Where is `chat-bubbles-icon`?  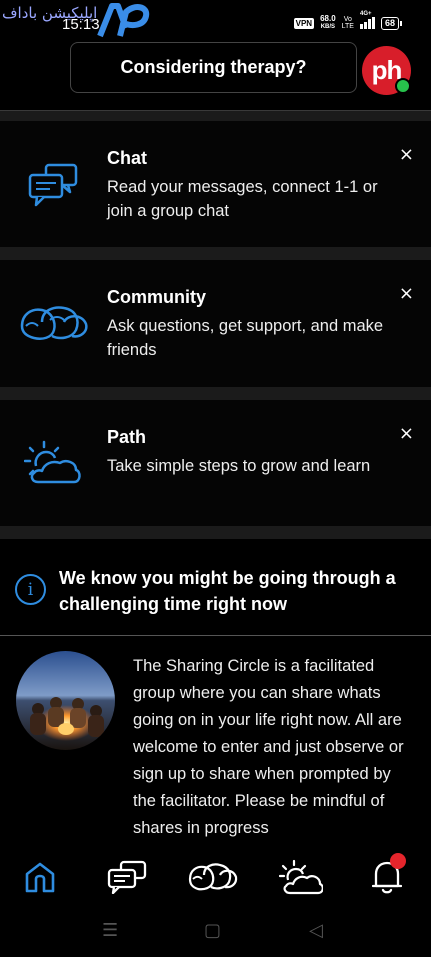
chat-bubbles-icon is located at coordinates (53, 185).